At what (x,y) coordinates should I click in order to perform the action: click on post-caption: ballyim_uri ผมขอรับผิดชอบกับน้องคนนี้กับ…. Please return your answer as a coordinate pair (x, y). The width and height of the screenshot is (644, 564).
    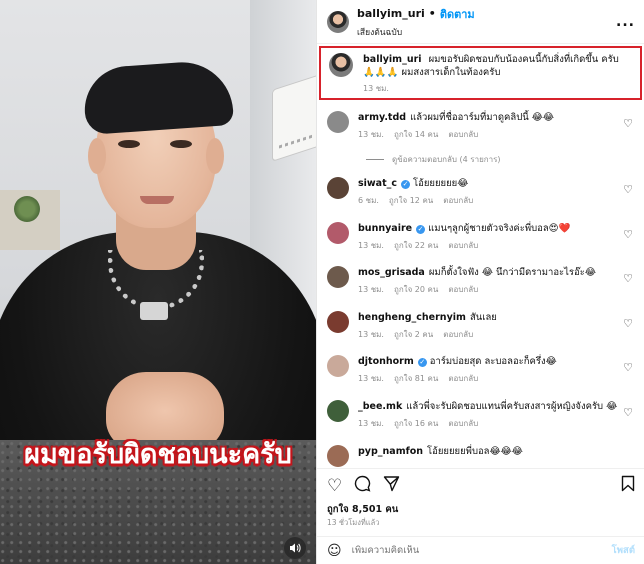
    Looking at the image, I should click on (480, 73).